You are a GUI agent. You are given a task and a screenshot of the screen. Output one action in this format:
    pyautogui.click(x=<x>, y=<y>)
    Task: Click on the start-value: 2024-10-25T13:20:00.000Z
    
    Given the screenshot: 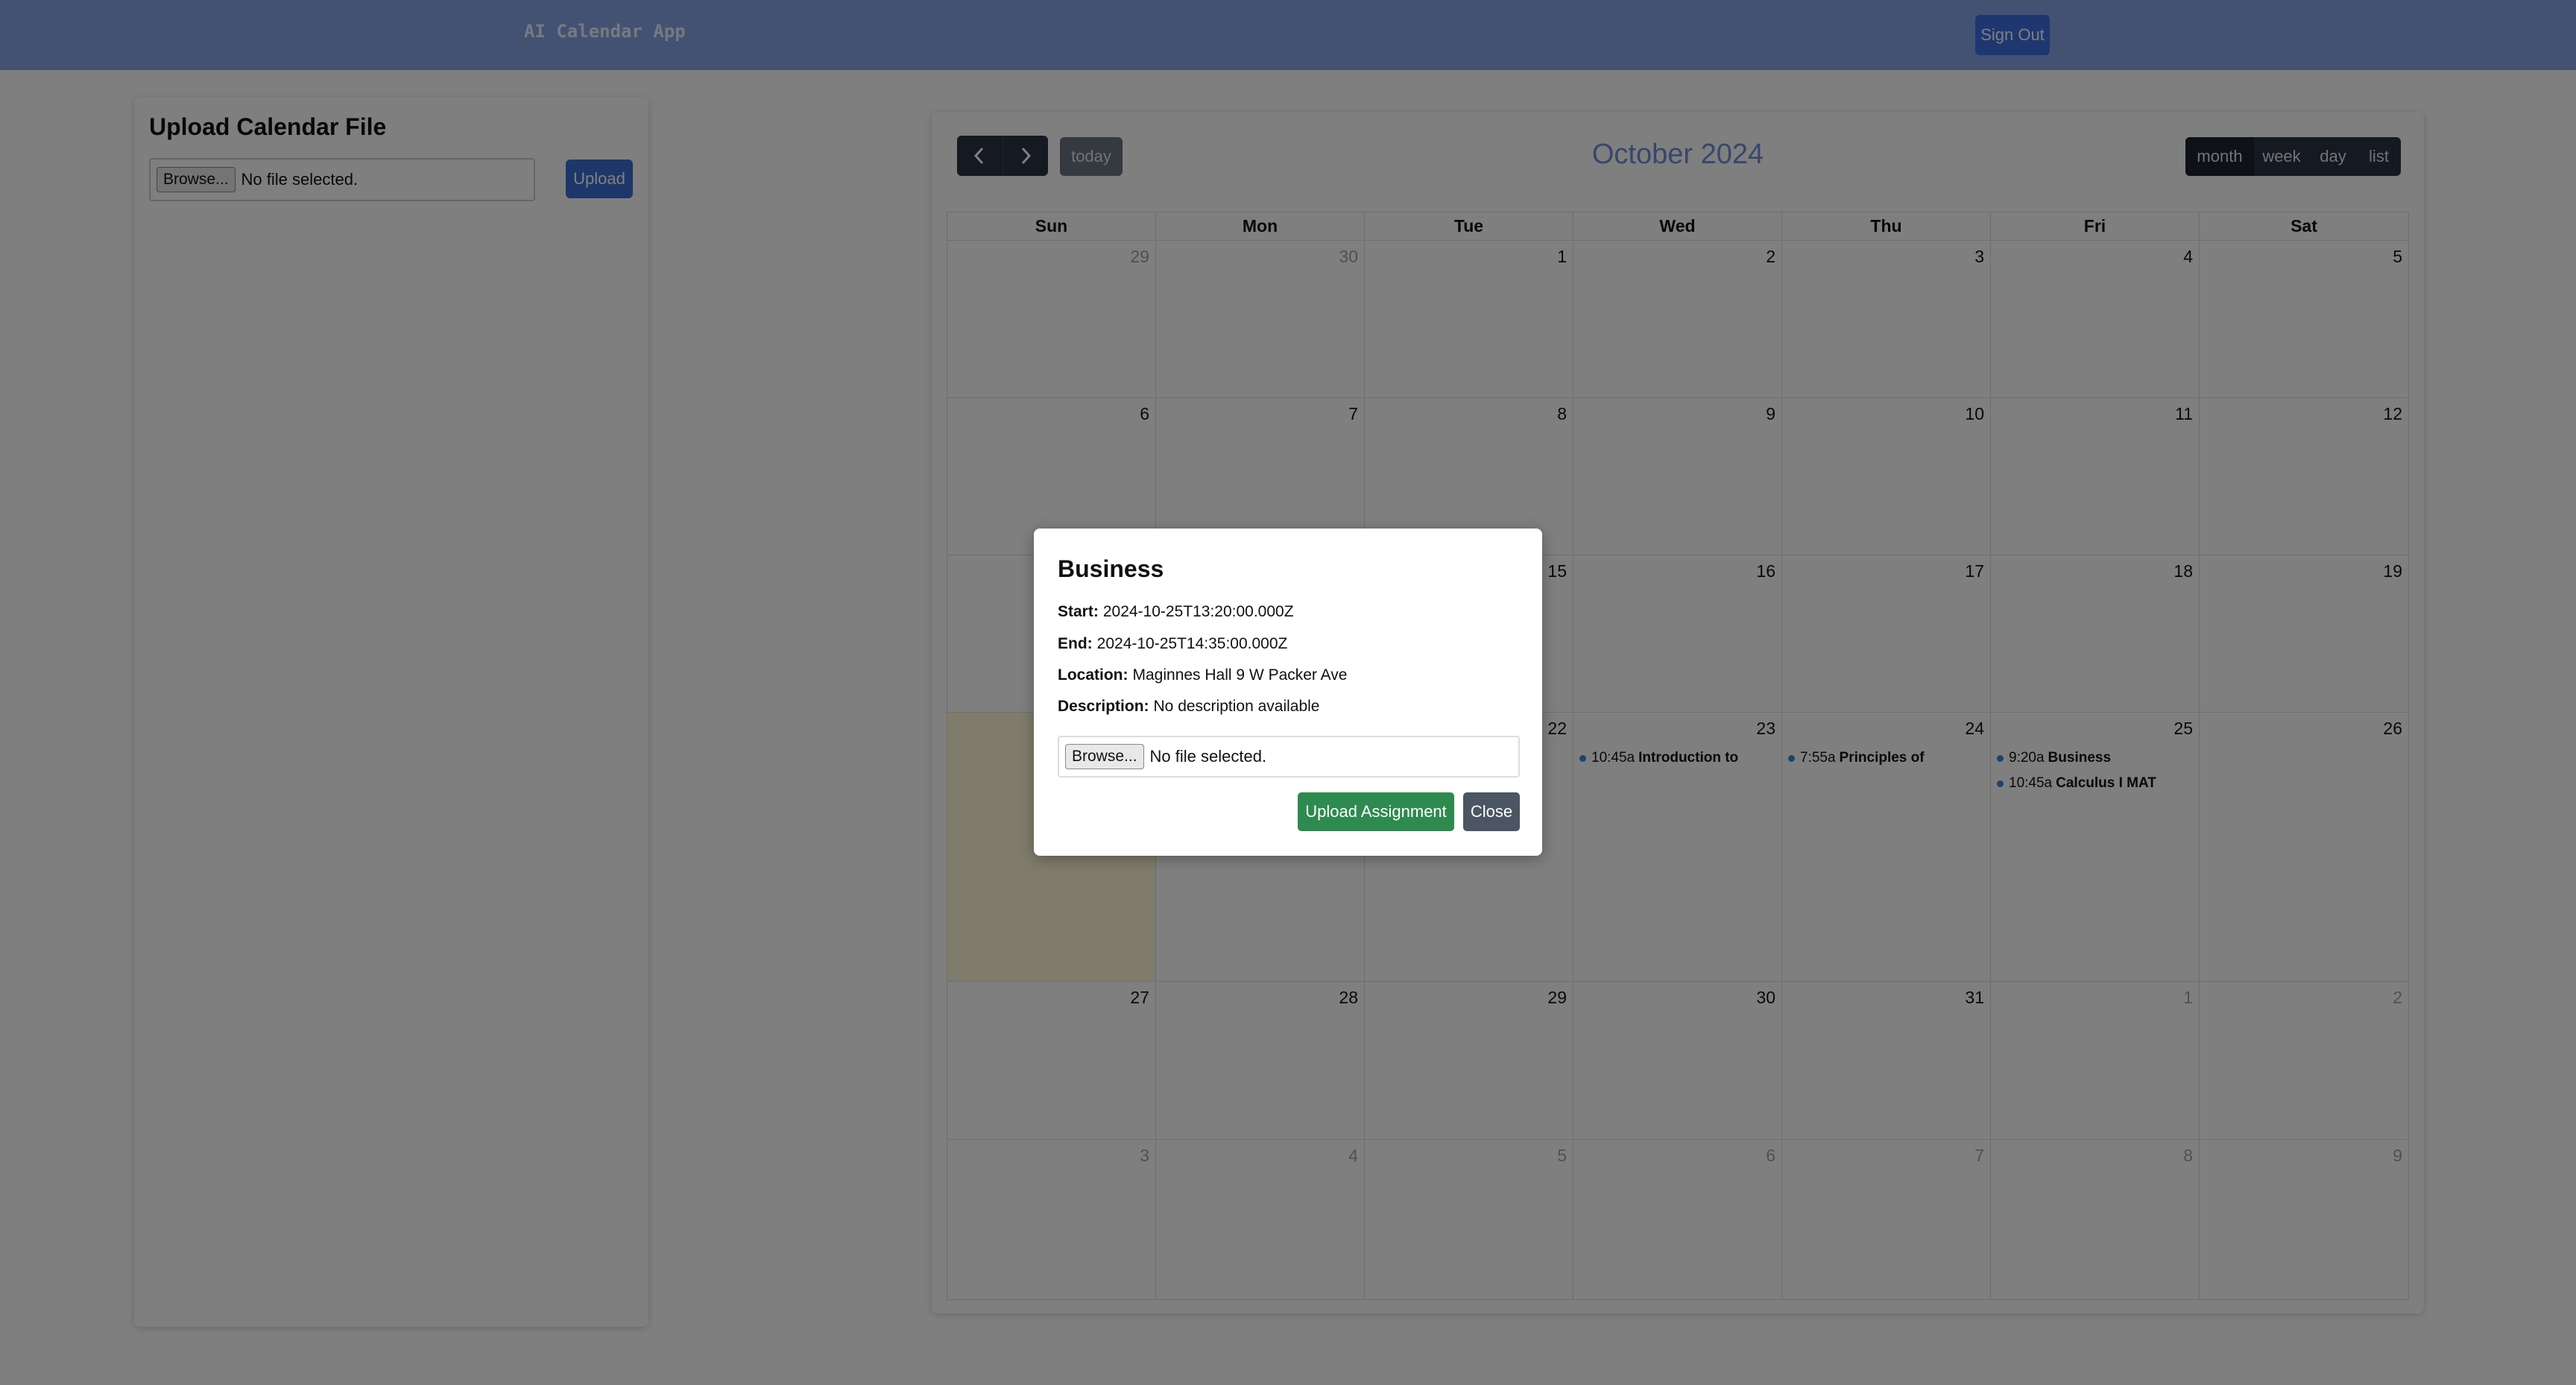 What is the action you would take?
    pyautogui.click(x=1198, y=611)
    